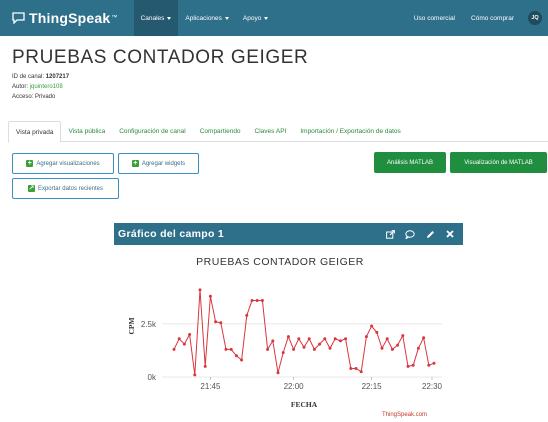 The height and width of the screenshot is (422, 548). I want to click on add-visualizations-button: + Agregar visualizaciones, so click(63, 163).